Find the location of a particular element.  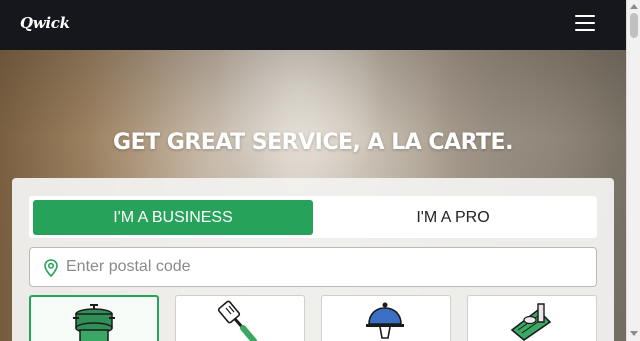

scroll-down-arrow-icon is located at coordinates (634, 333).